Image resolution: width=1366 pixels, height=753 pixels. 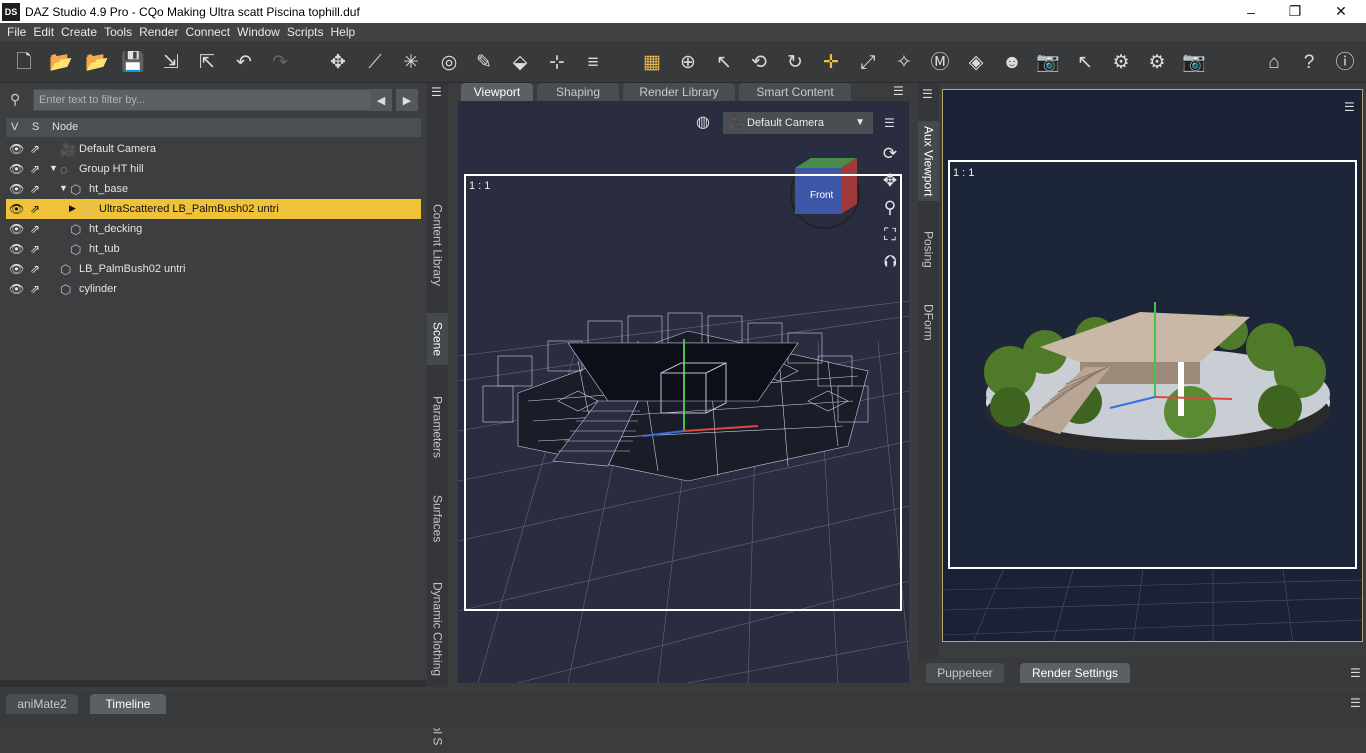 I want to click on menu-render: Render, so click(x=158, y=32).